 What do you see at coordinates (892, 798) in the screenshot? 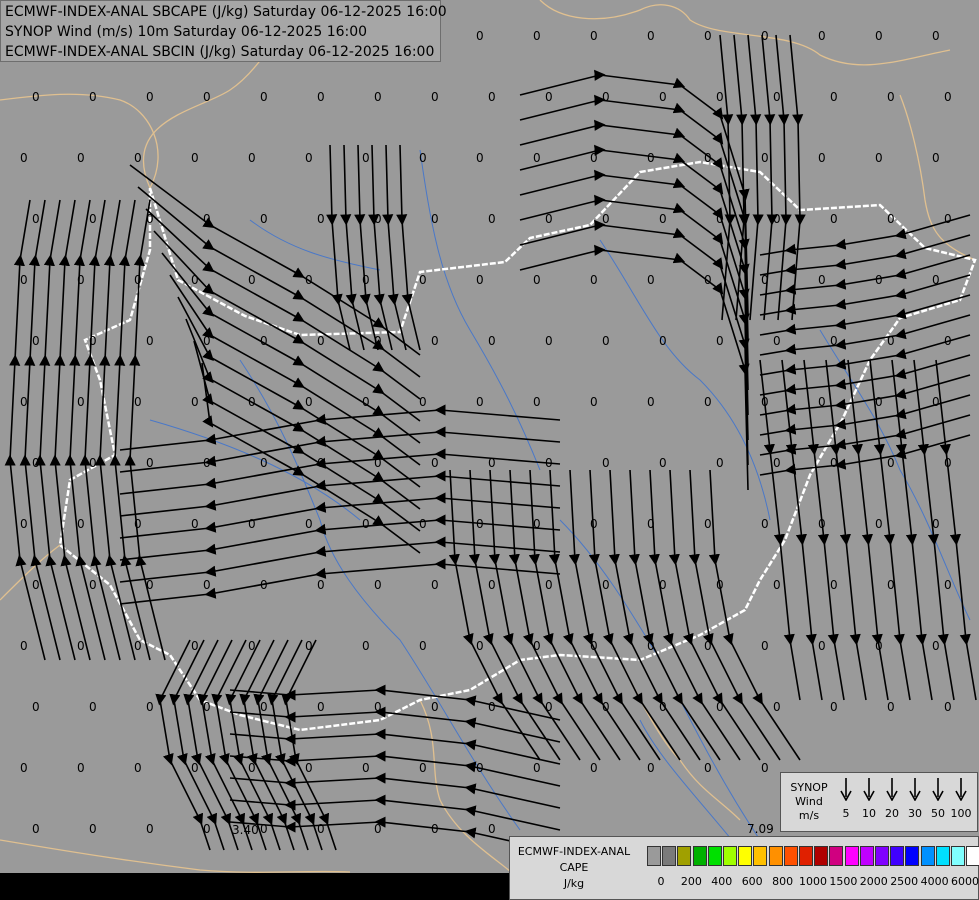
I see `wind-legend-entry: 20` at bounding box center [892, 798].